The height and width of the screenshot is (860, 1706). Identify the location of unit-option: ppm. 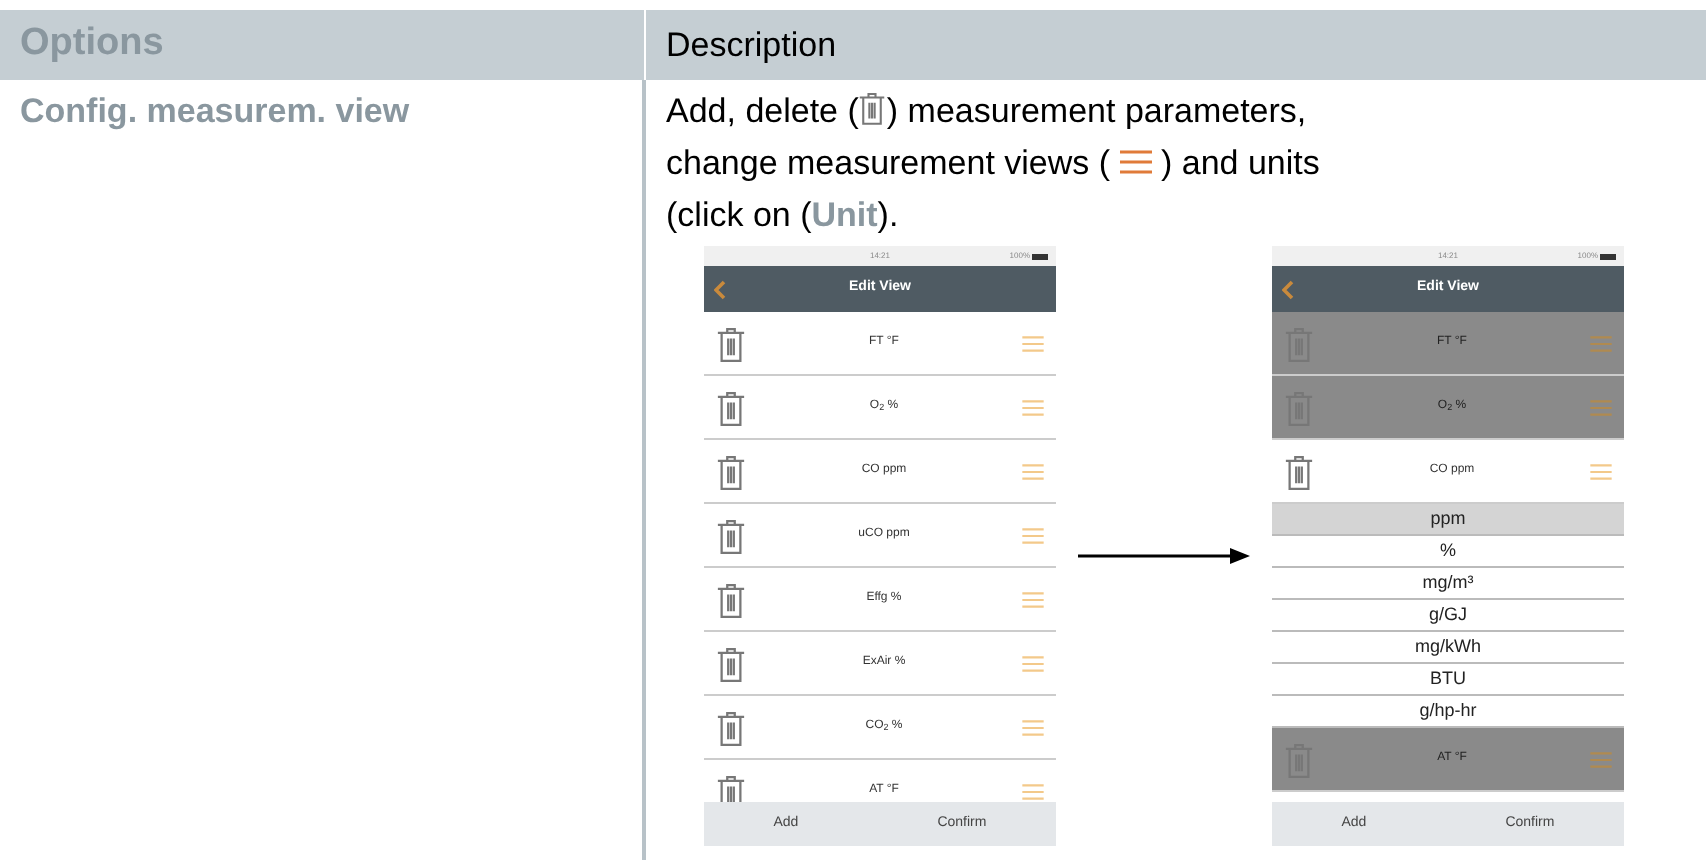
(1448, 520).